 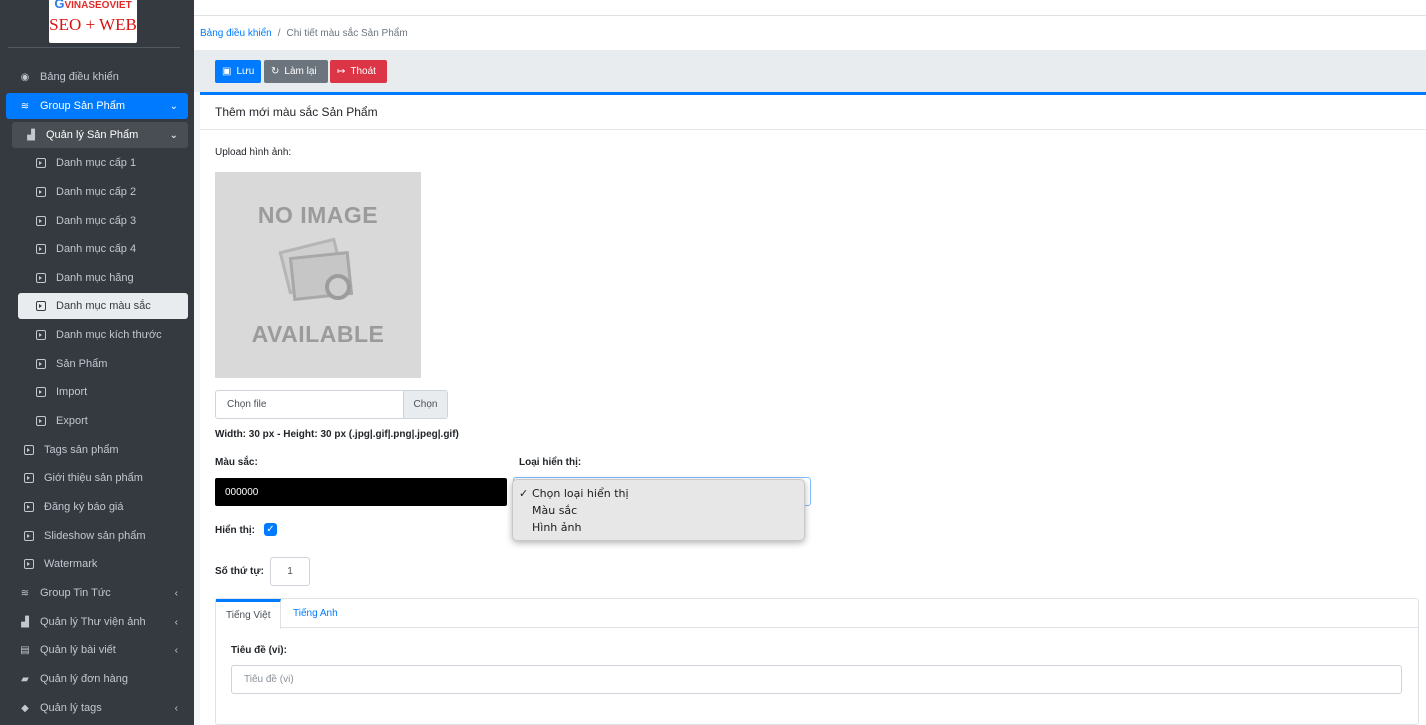 What do you see at coordinates (363, 71) in the screenshot?
I see `exit-button-label: Thoát` at bounding box center [363, 71].